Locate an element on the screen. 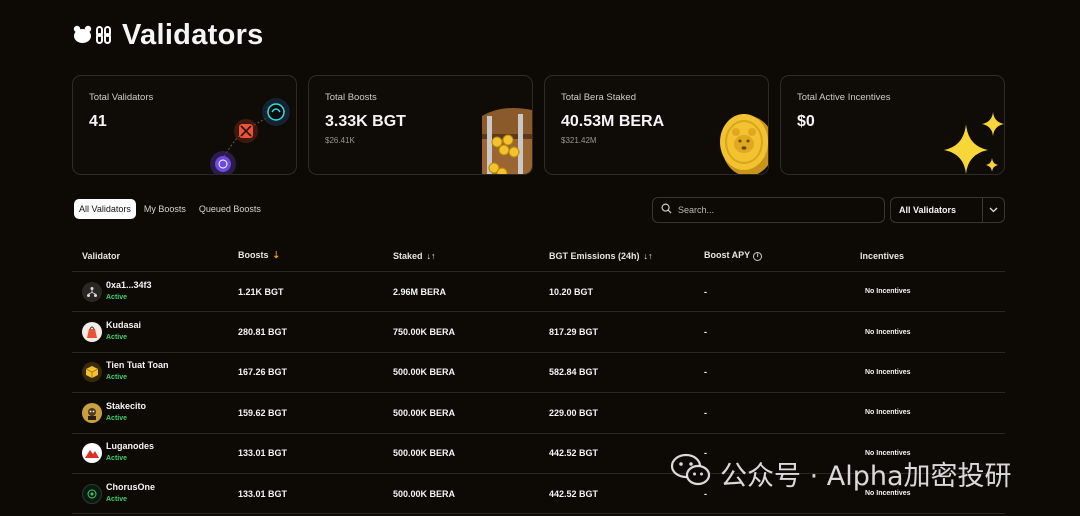  chevron-down-icon is located at coordinates (993, 210).